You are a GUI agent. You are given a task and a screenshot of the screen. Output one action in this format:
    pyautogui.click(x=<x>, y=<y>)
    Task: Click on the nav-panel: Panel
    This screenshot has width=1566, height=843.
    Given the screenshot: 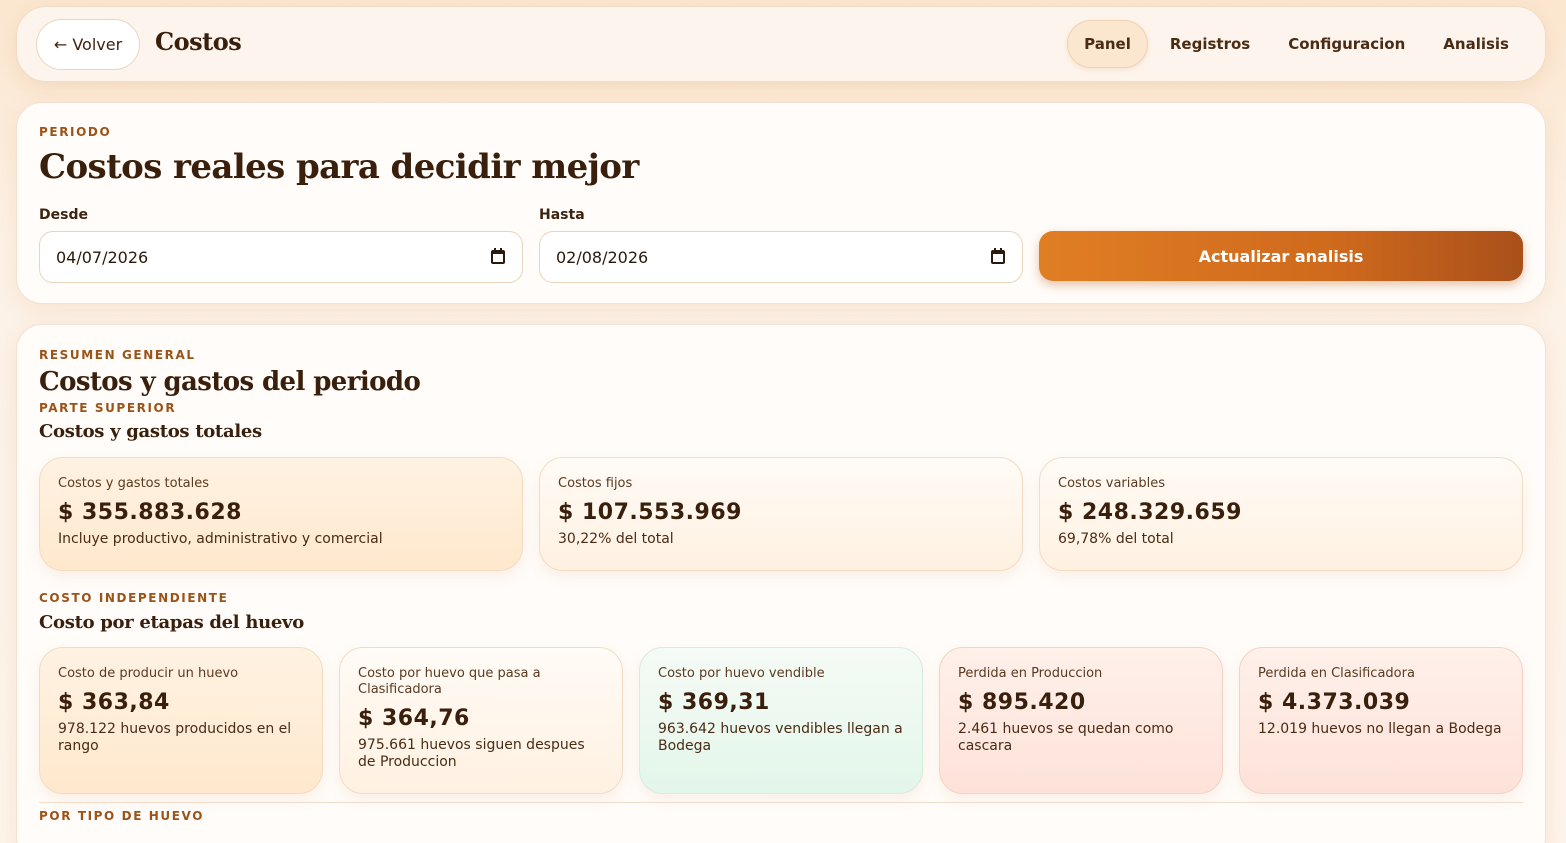 What is the action you would take?
    pyautogui.click(x=1107, y=44)
    